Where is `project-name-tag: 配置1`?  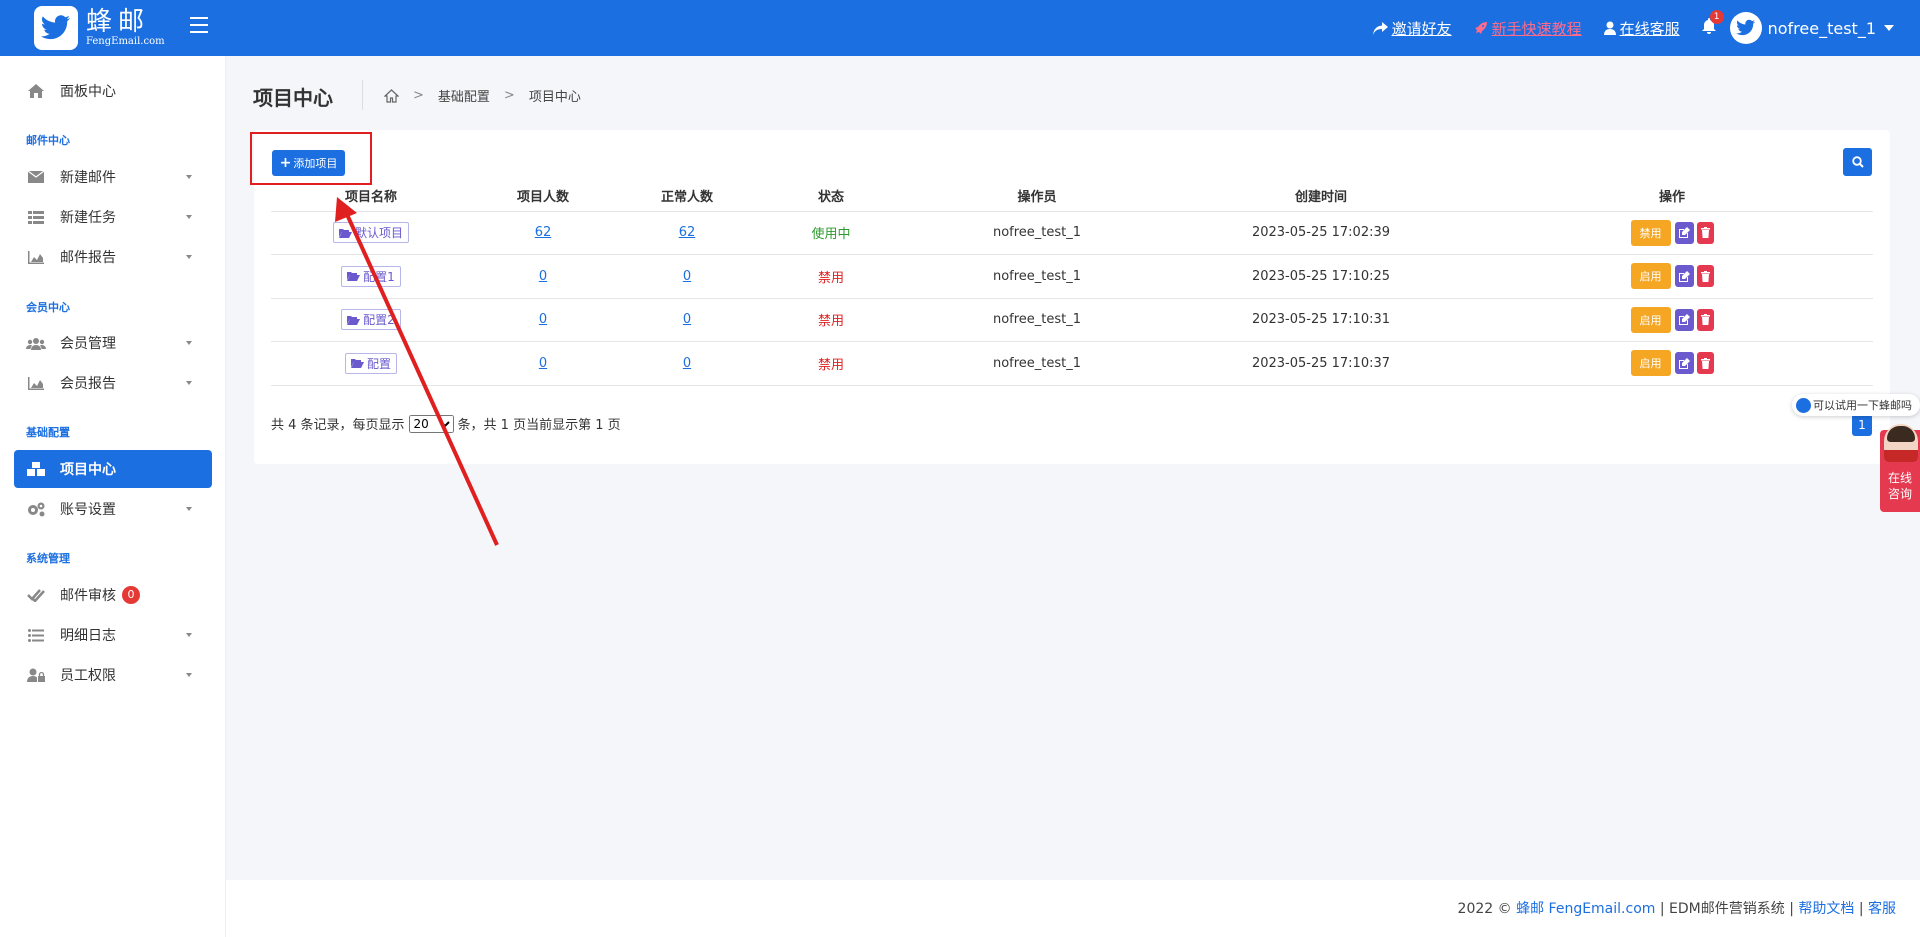
project-name-tag: 配置1 is located at coordinates (371, 276).